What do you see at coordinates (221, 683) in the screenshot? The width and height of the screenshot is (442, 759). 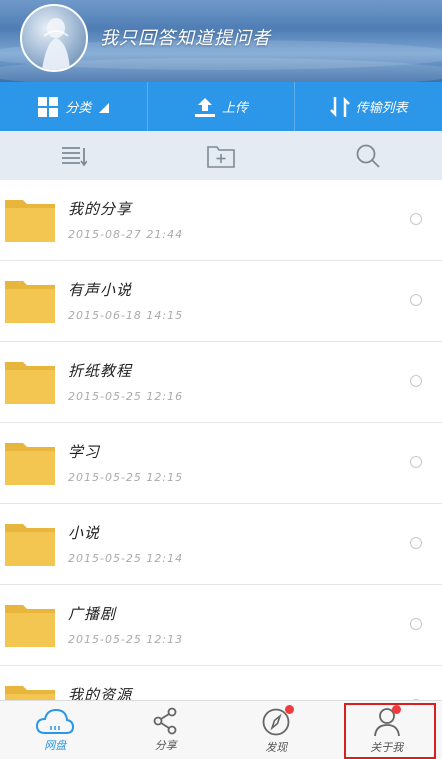 I see `file-row: 我的资源` at bounding box center [221, 683].